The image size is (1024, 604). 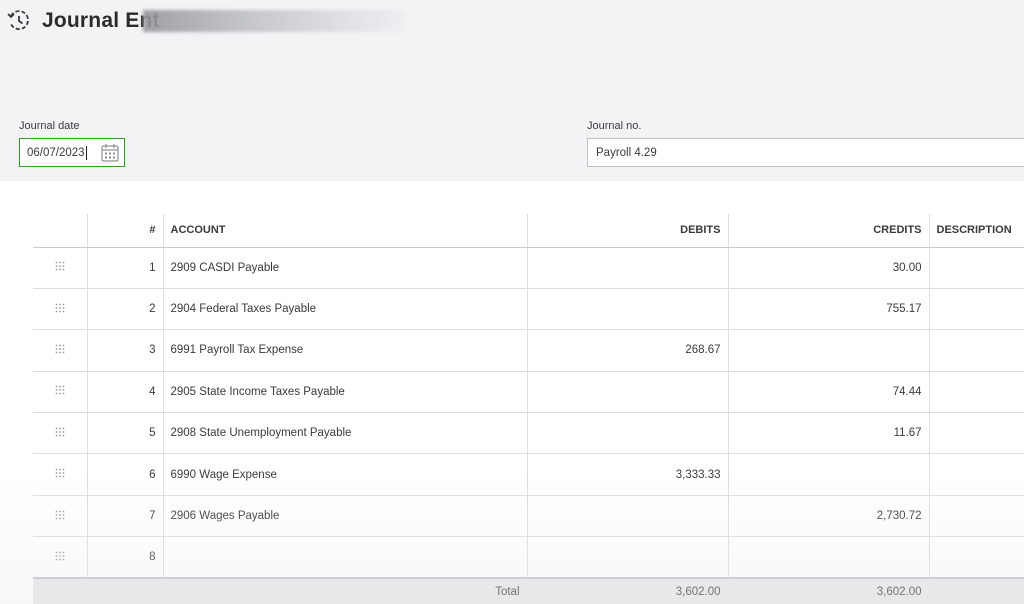 What do you see at coordinates (110, 152) in the screenshot?
I see `calendar-icon` at bounding box center [110, 152].